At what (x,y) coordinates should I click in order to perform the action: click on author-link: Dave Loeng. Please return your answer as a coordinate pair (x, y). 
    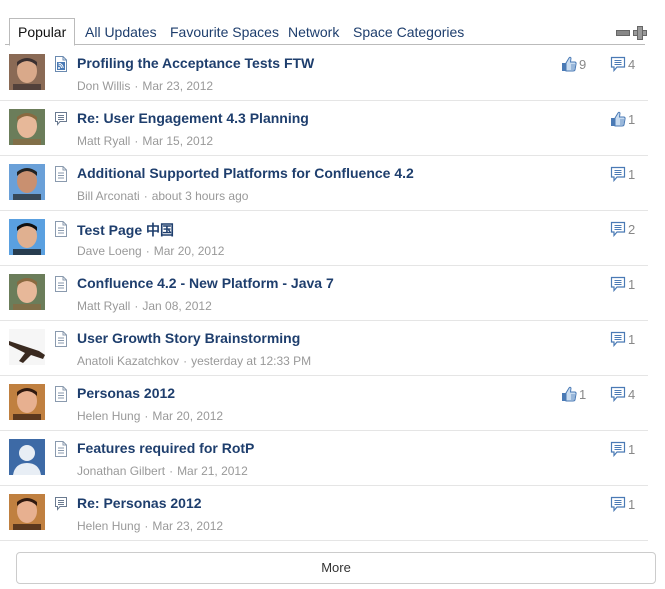
    Looking at the image, I should click on (109, 251).